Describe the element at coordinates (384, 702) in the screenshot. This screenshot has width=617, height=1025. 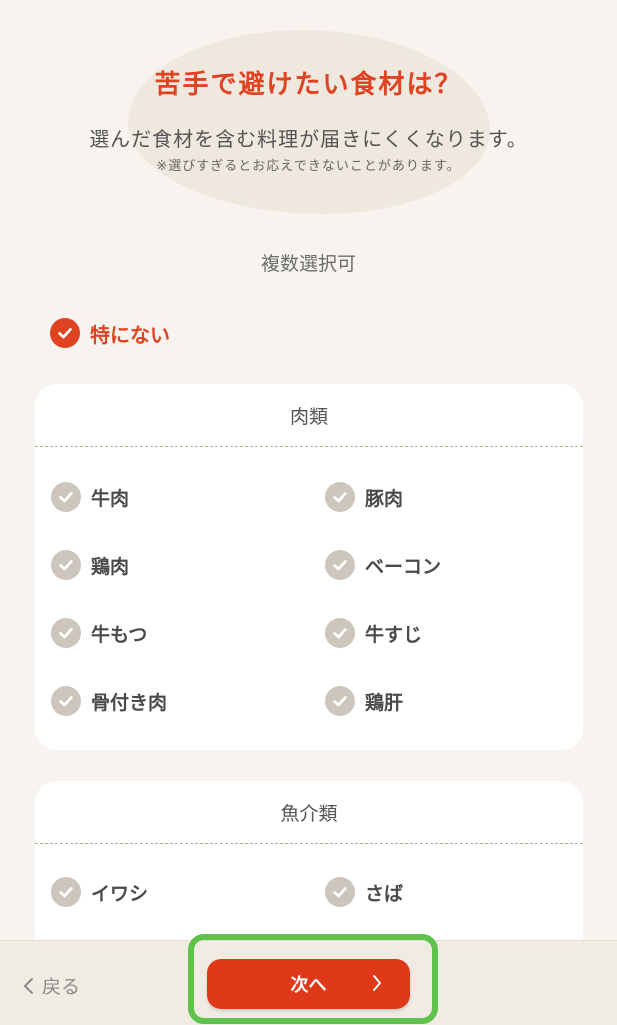
I see `option-label: 鶏肝` at that location.